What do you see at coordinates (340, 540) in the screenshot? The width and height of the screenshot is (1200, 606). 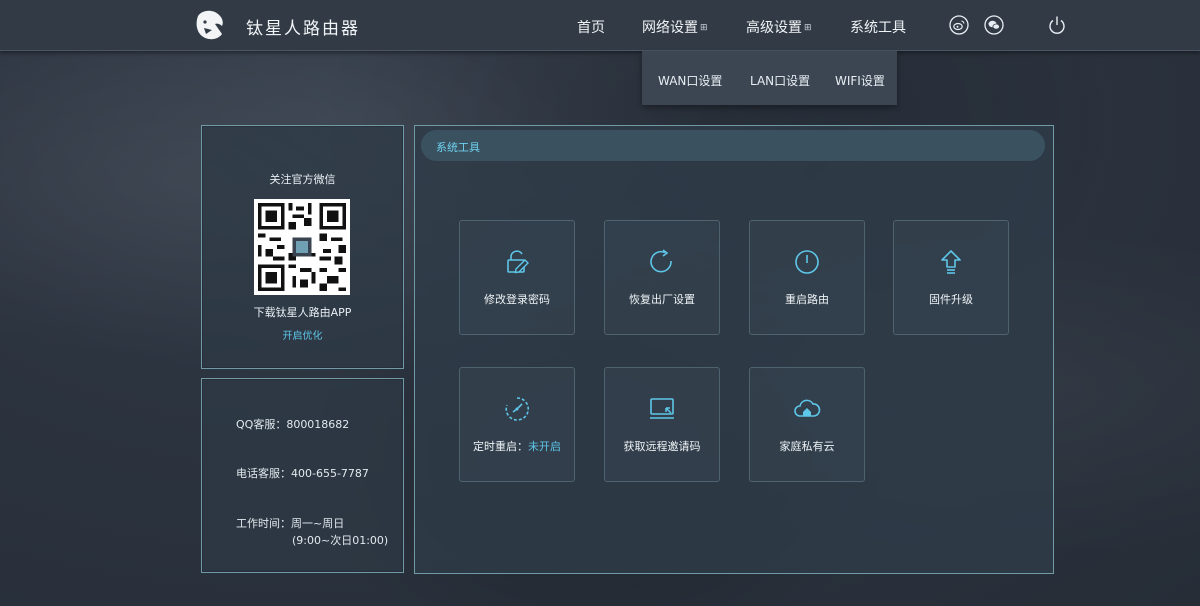 I see `working-hours-detail: (9:00~次日01:00)` at bounding box center [340, 540].